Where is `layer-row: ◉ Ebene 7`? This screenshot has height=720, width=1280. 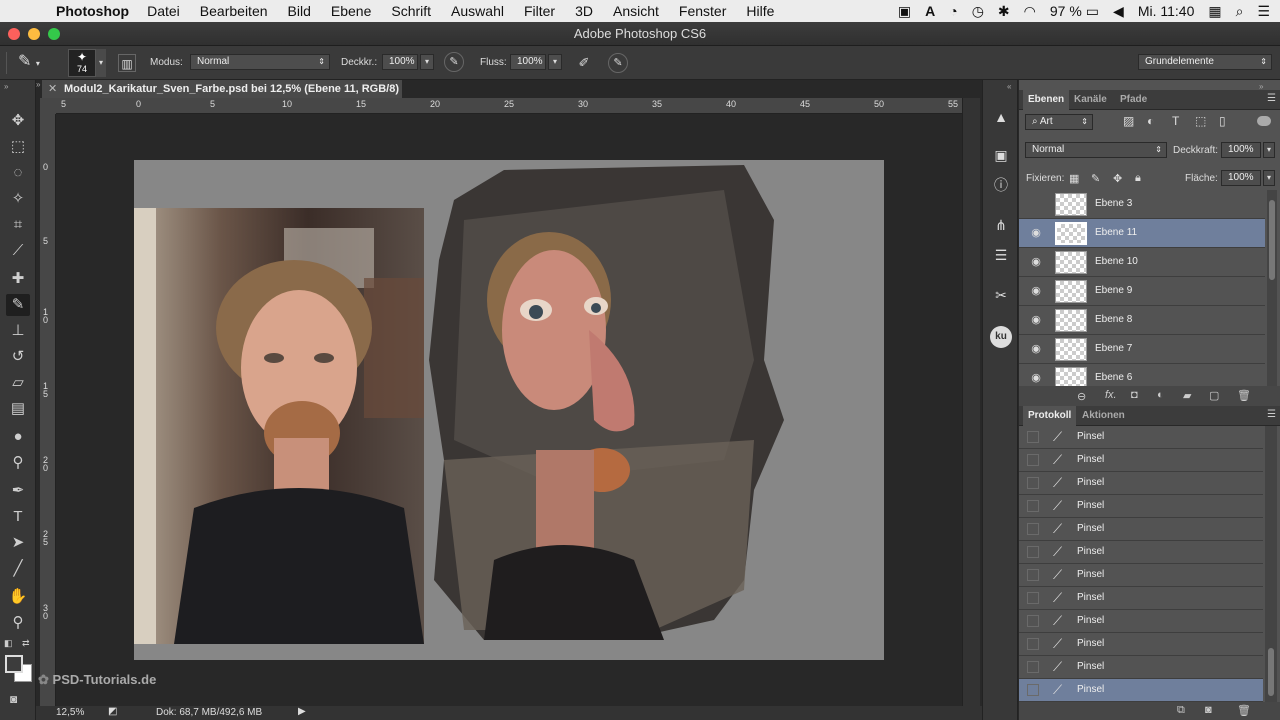 layer-row: ◉ Ebene 7 is located at coordinates (1142, 349).